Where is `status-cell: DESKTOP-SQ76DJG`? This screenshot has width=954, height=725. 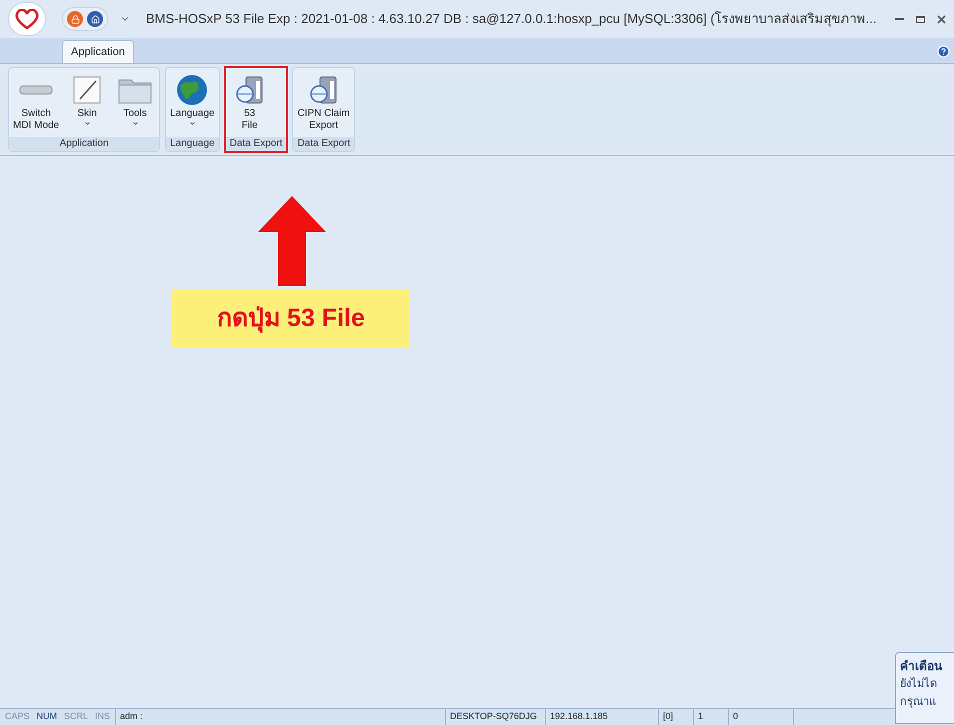 status-cell: DESKTOP-SQ76DJG is located at coordinates (495, 717).